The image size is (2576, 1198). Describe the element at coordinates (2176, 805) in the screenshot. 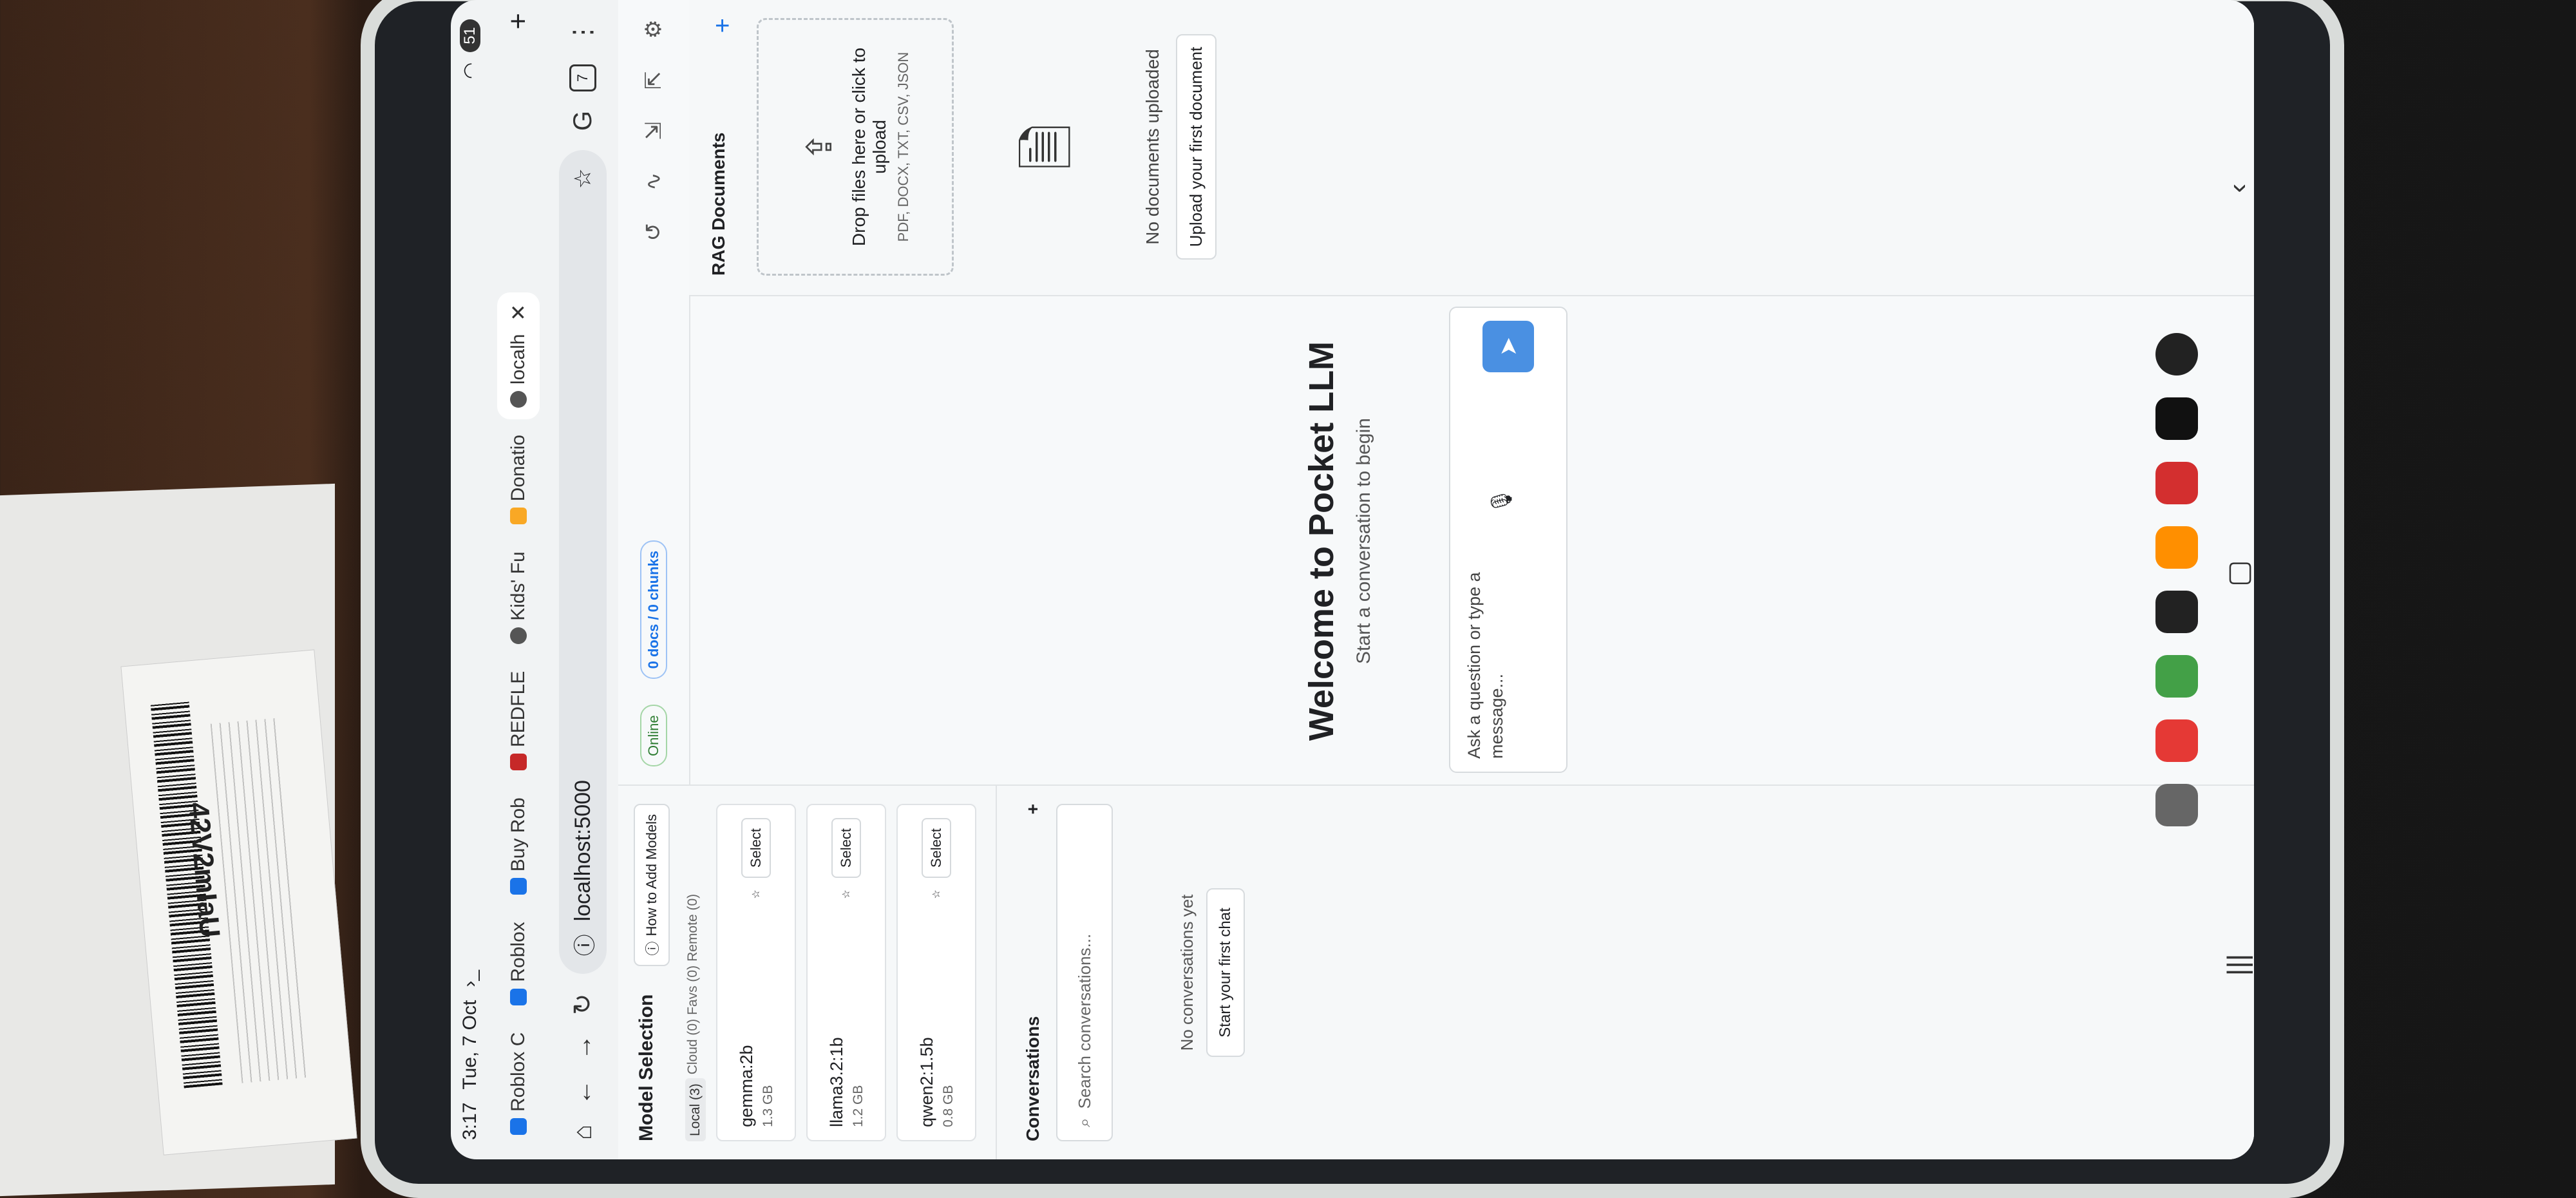

I see `app-drawer-icon` at that location.